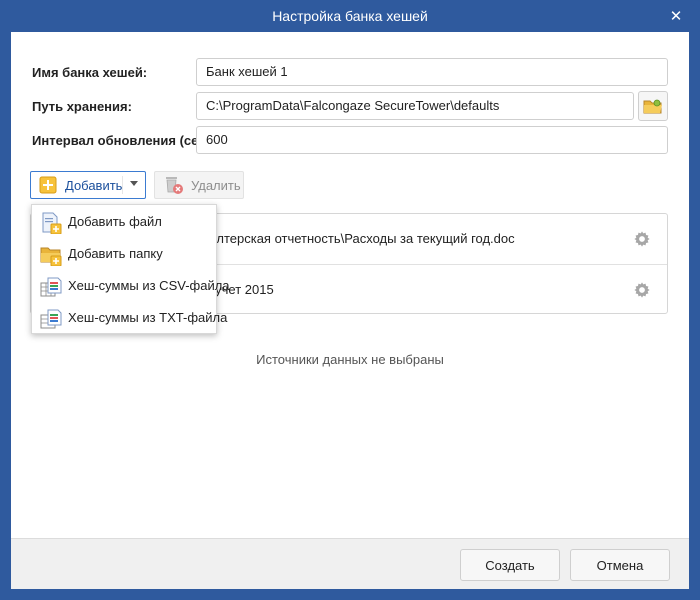 This screenshot has width=700, height=600. I want to click on storage-path-label: Путь хранения:, so click(82, 106).